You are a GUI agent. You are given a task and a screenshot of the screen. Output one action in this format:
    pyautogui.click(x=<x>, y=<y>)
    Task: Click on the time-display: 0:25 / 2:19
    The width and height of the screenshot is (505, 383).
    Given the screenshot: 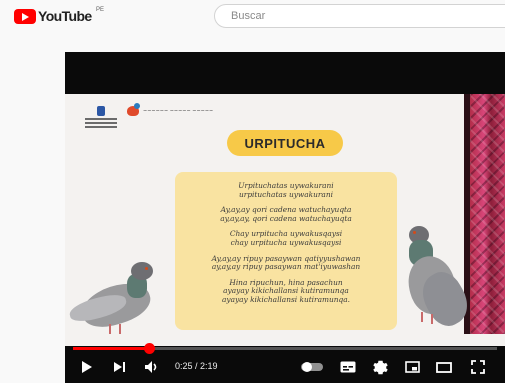 What is the action you would take?
    pyautogui.click(x=196, y=366)
    